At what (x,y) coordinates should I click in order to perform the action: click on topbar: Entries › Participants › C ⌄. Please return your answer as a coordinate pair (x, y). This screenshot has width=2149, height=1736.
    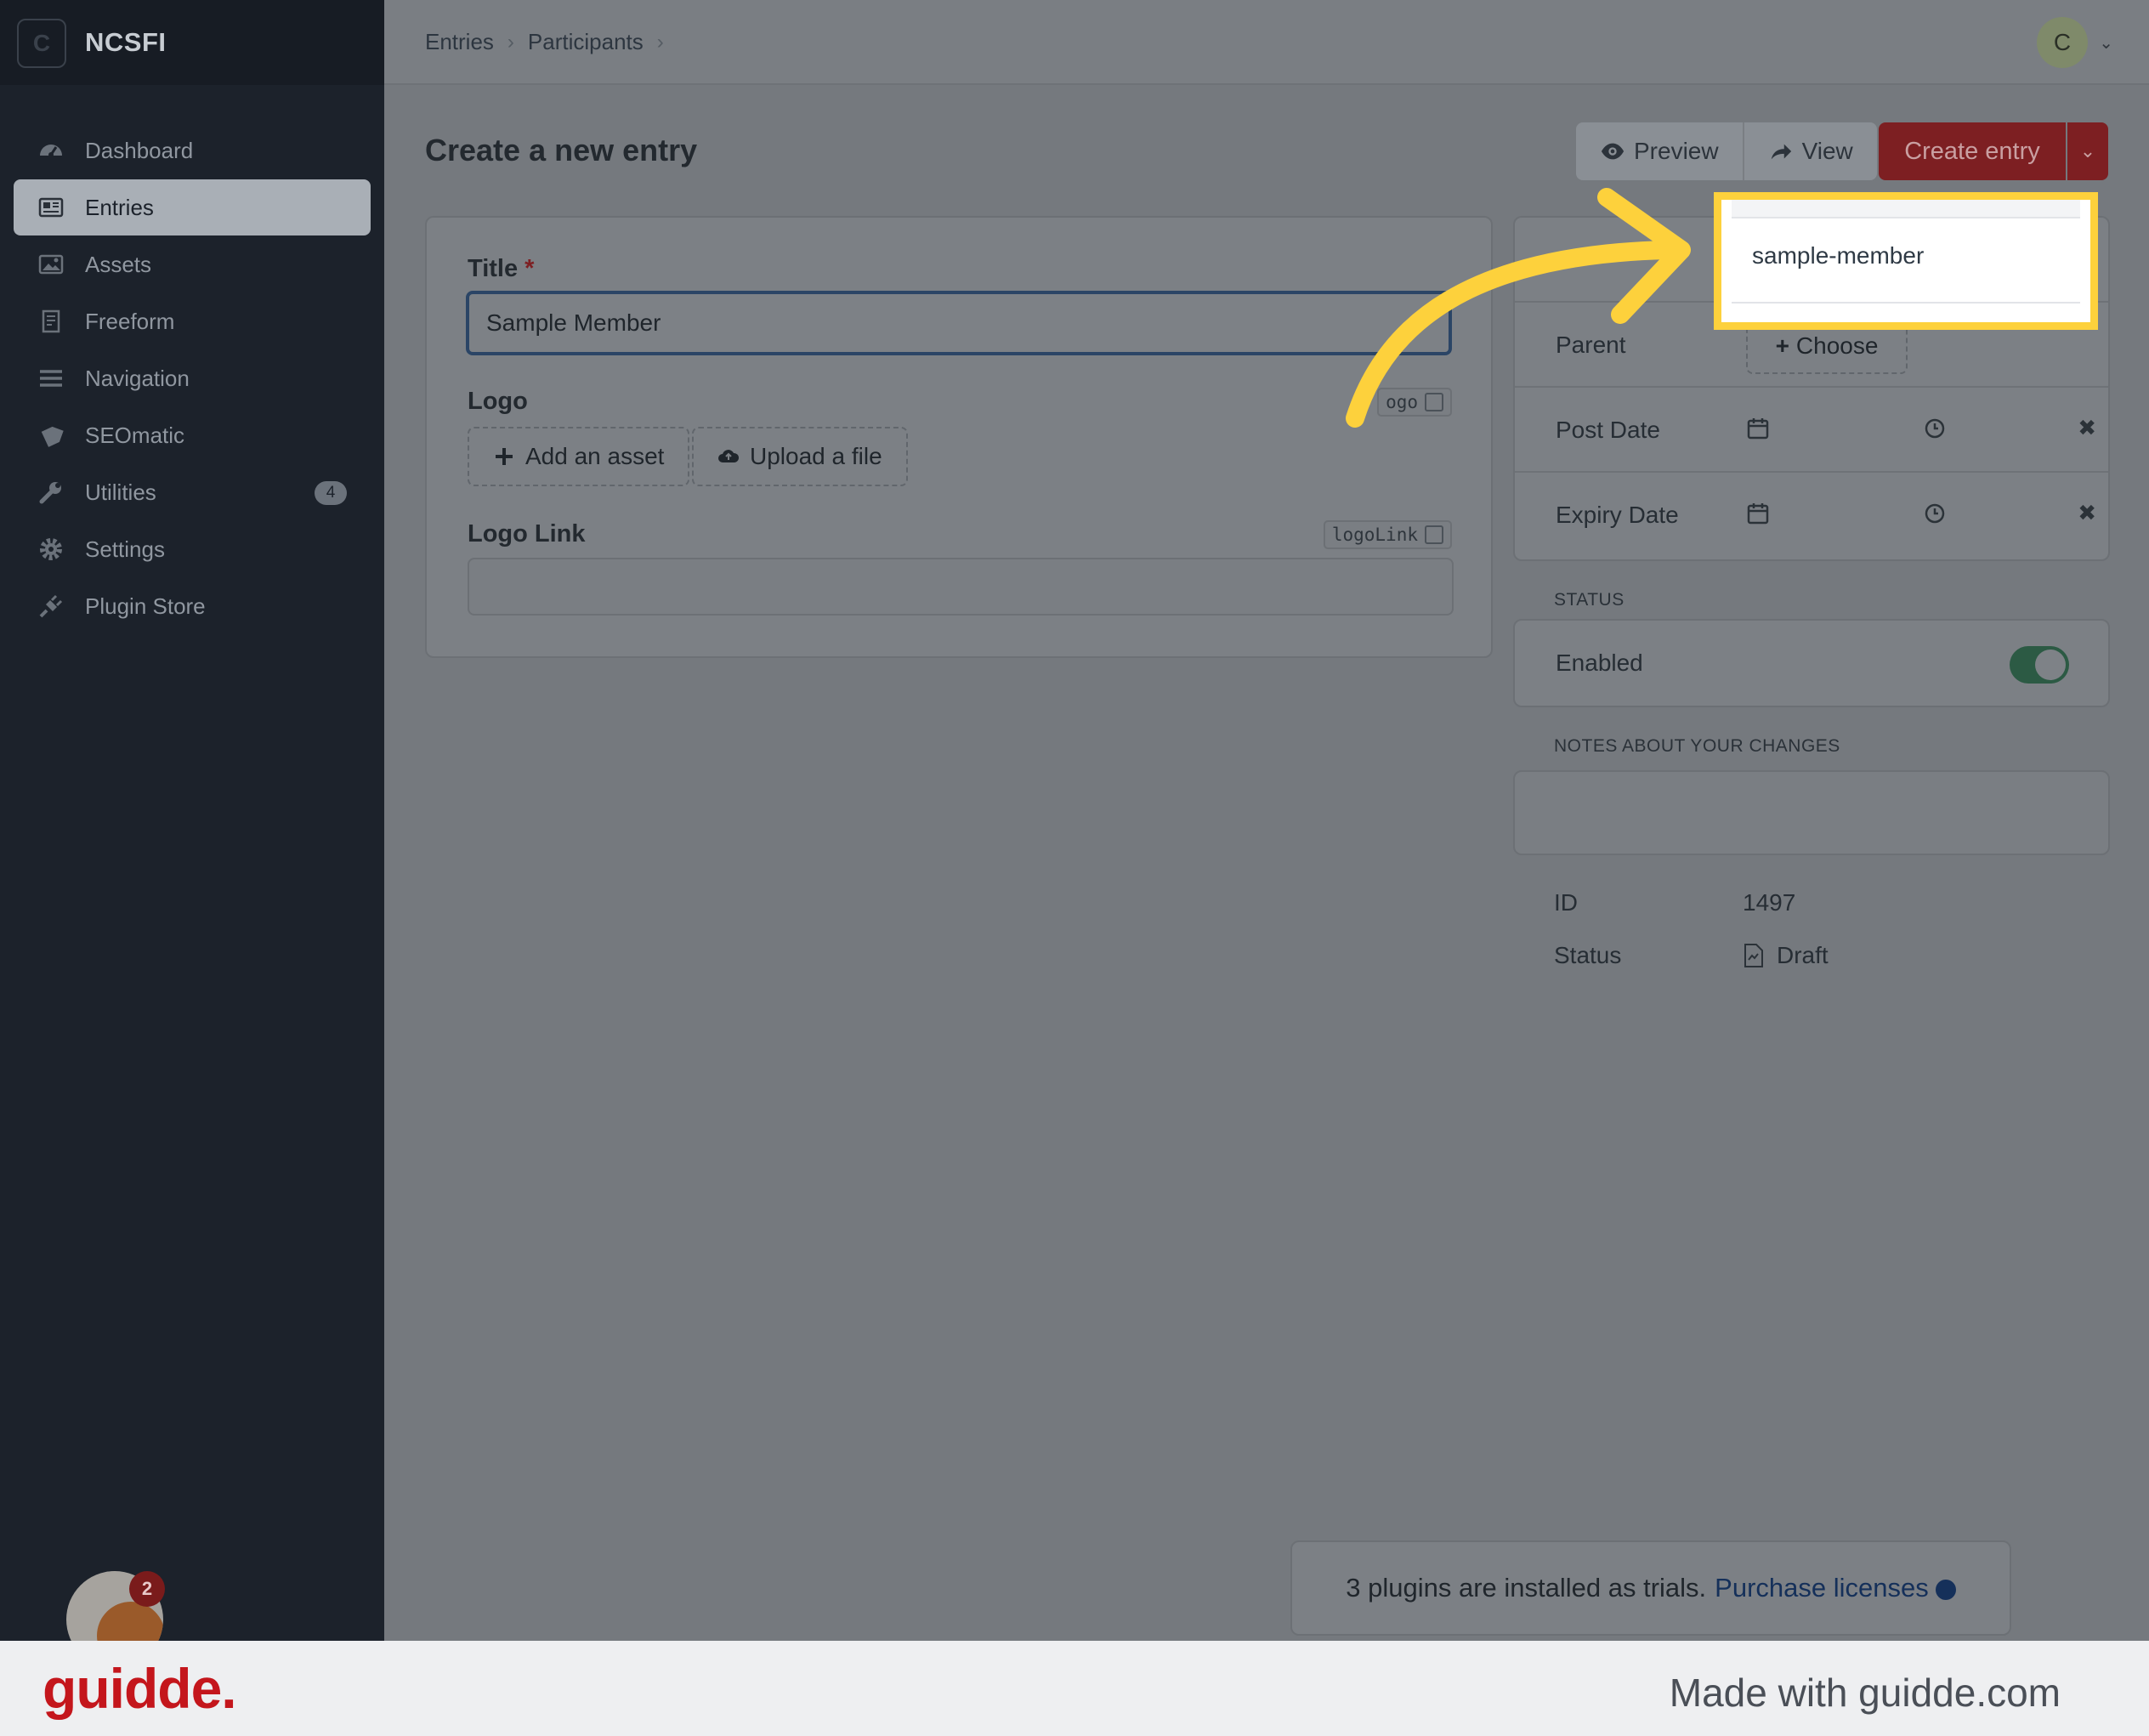
    Looking at the image, I should click on (1266, 43).